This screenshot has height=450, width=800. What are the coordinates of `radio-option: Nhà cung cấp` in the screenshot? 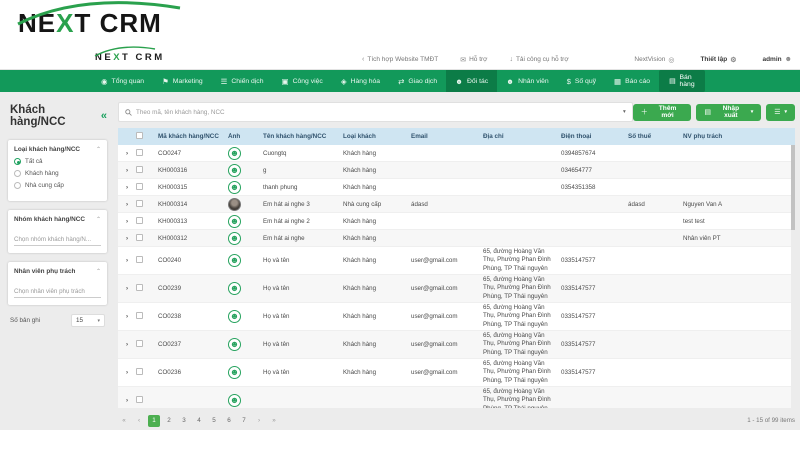 It's located at (57, 185).